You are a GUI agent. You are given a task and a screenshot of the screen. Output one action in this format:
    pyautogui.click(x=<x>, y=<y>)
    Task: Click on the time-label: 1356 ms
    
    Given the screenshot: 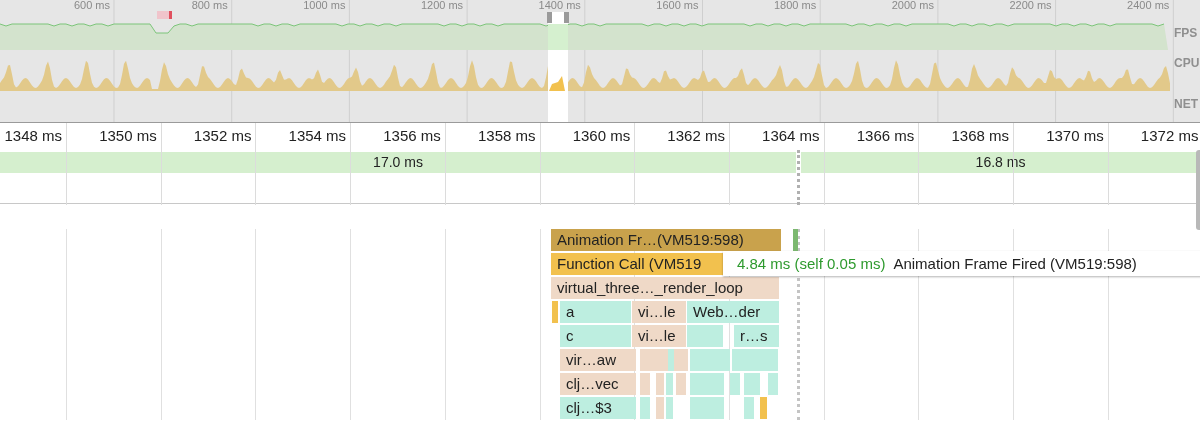 What is the action you would take?
    pyautogui.click(x=412, y=135)
    